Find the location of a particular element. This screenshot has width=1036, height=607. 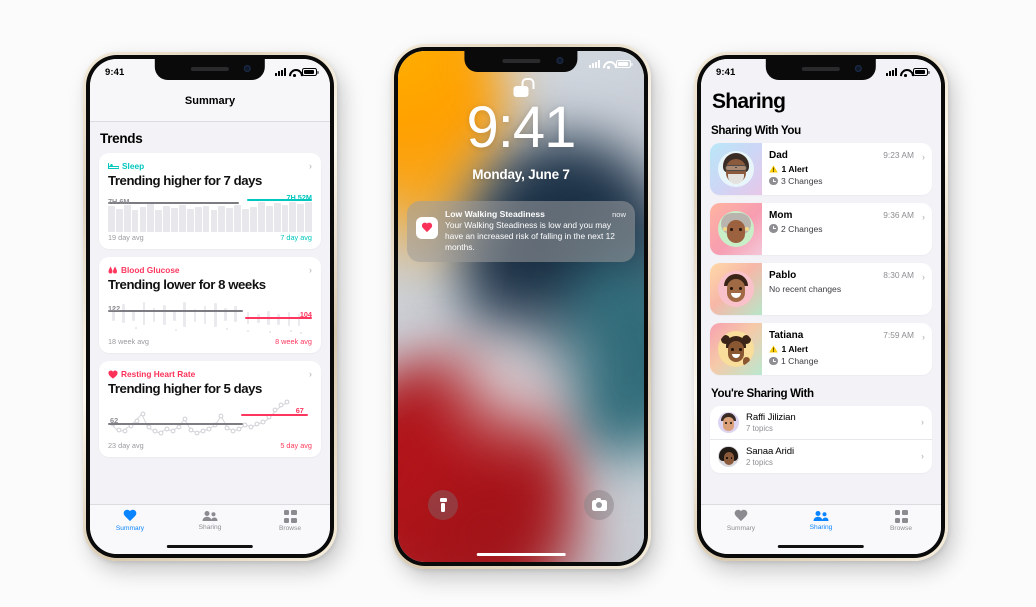

sleep-baseline-label: 7H 6M is located at coordinates (119, 201).